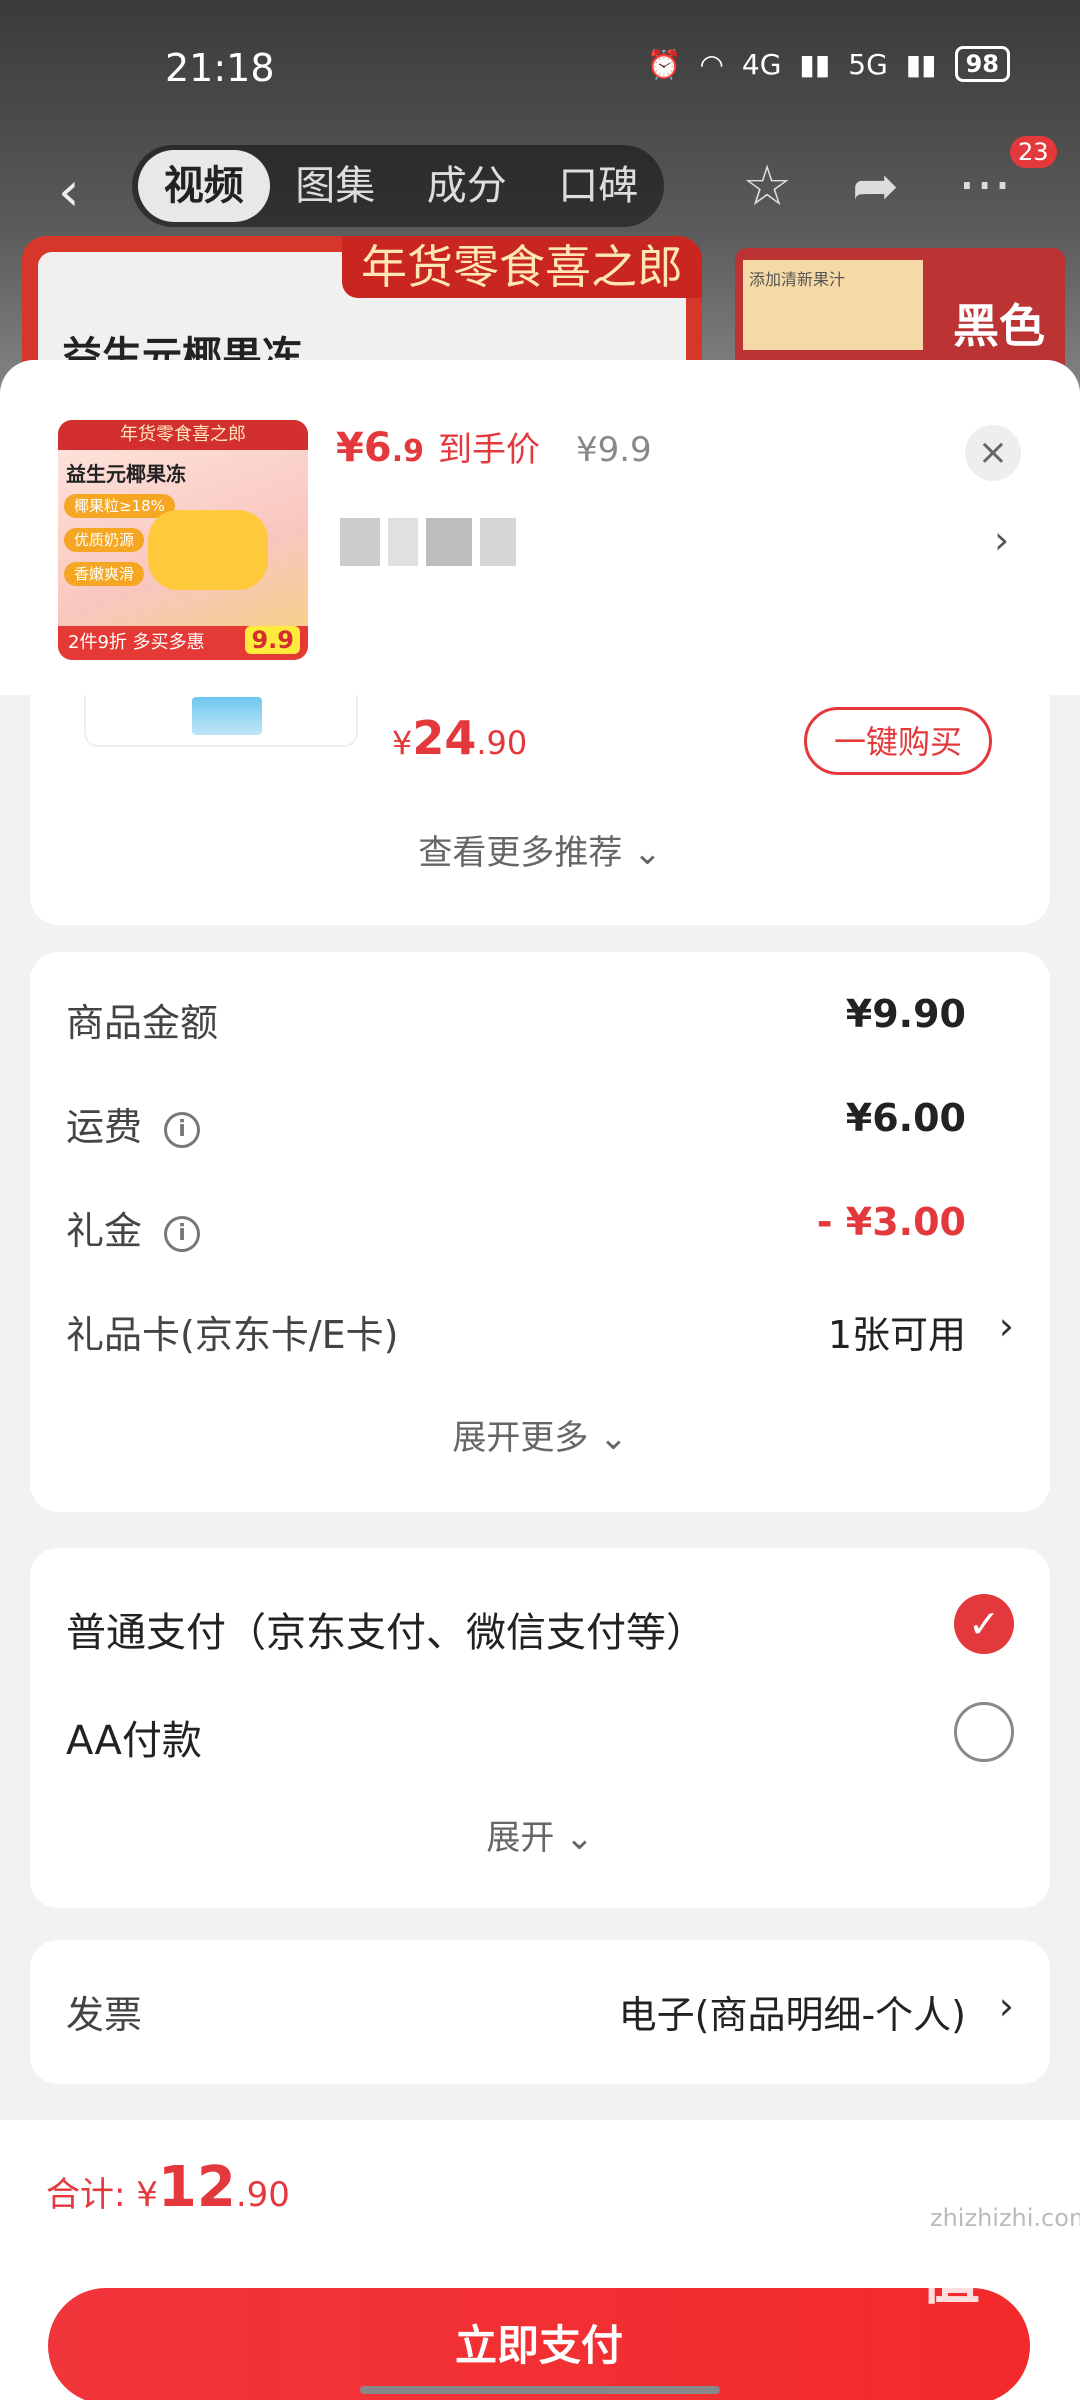  I want to click on watermark-url: zhizhizhi.com, so click(1005, 2218).